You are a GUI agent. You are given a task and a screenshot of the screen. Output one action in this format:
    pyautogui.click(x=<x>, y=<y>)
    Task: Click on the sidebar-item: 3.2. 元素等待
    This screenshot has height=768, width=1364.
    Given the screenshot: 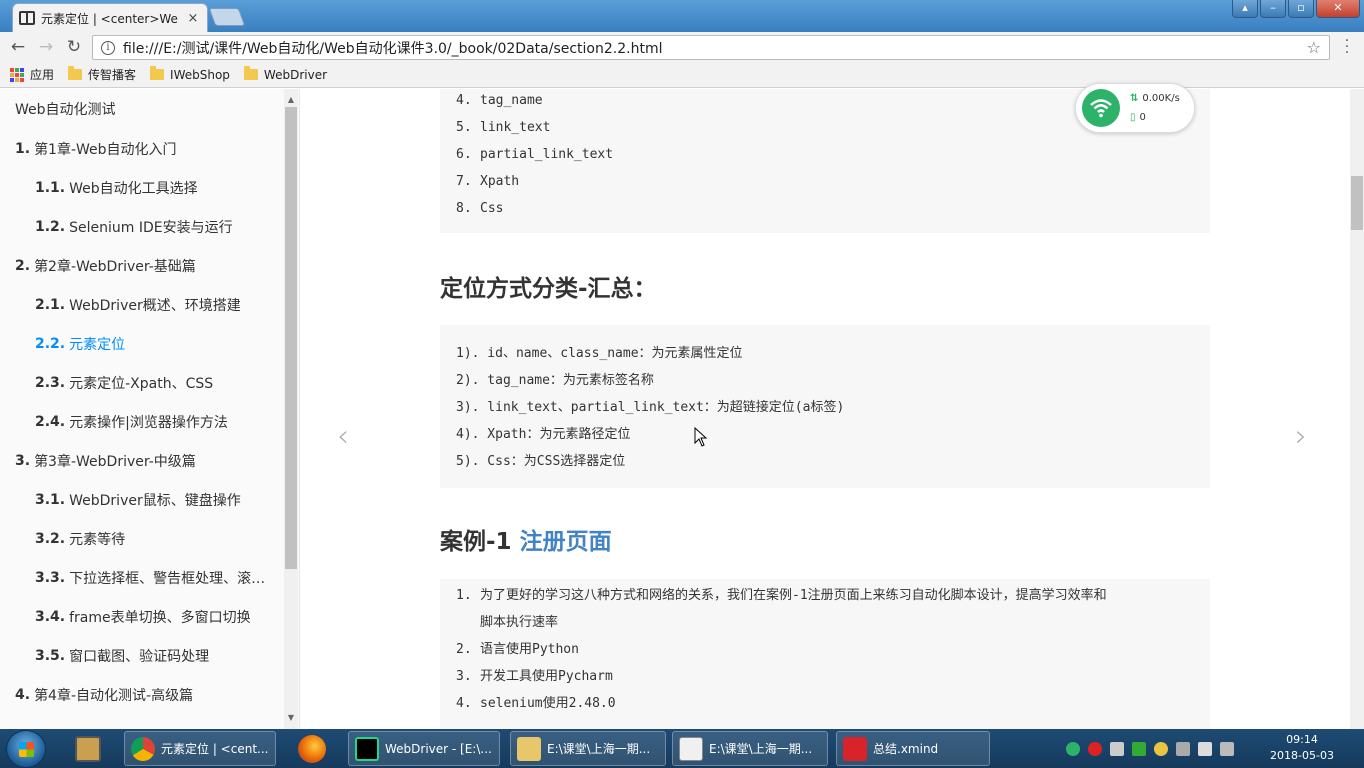 What is the action you would take?
    pyautogui.click(x=149, y=538)
    